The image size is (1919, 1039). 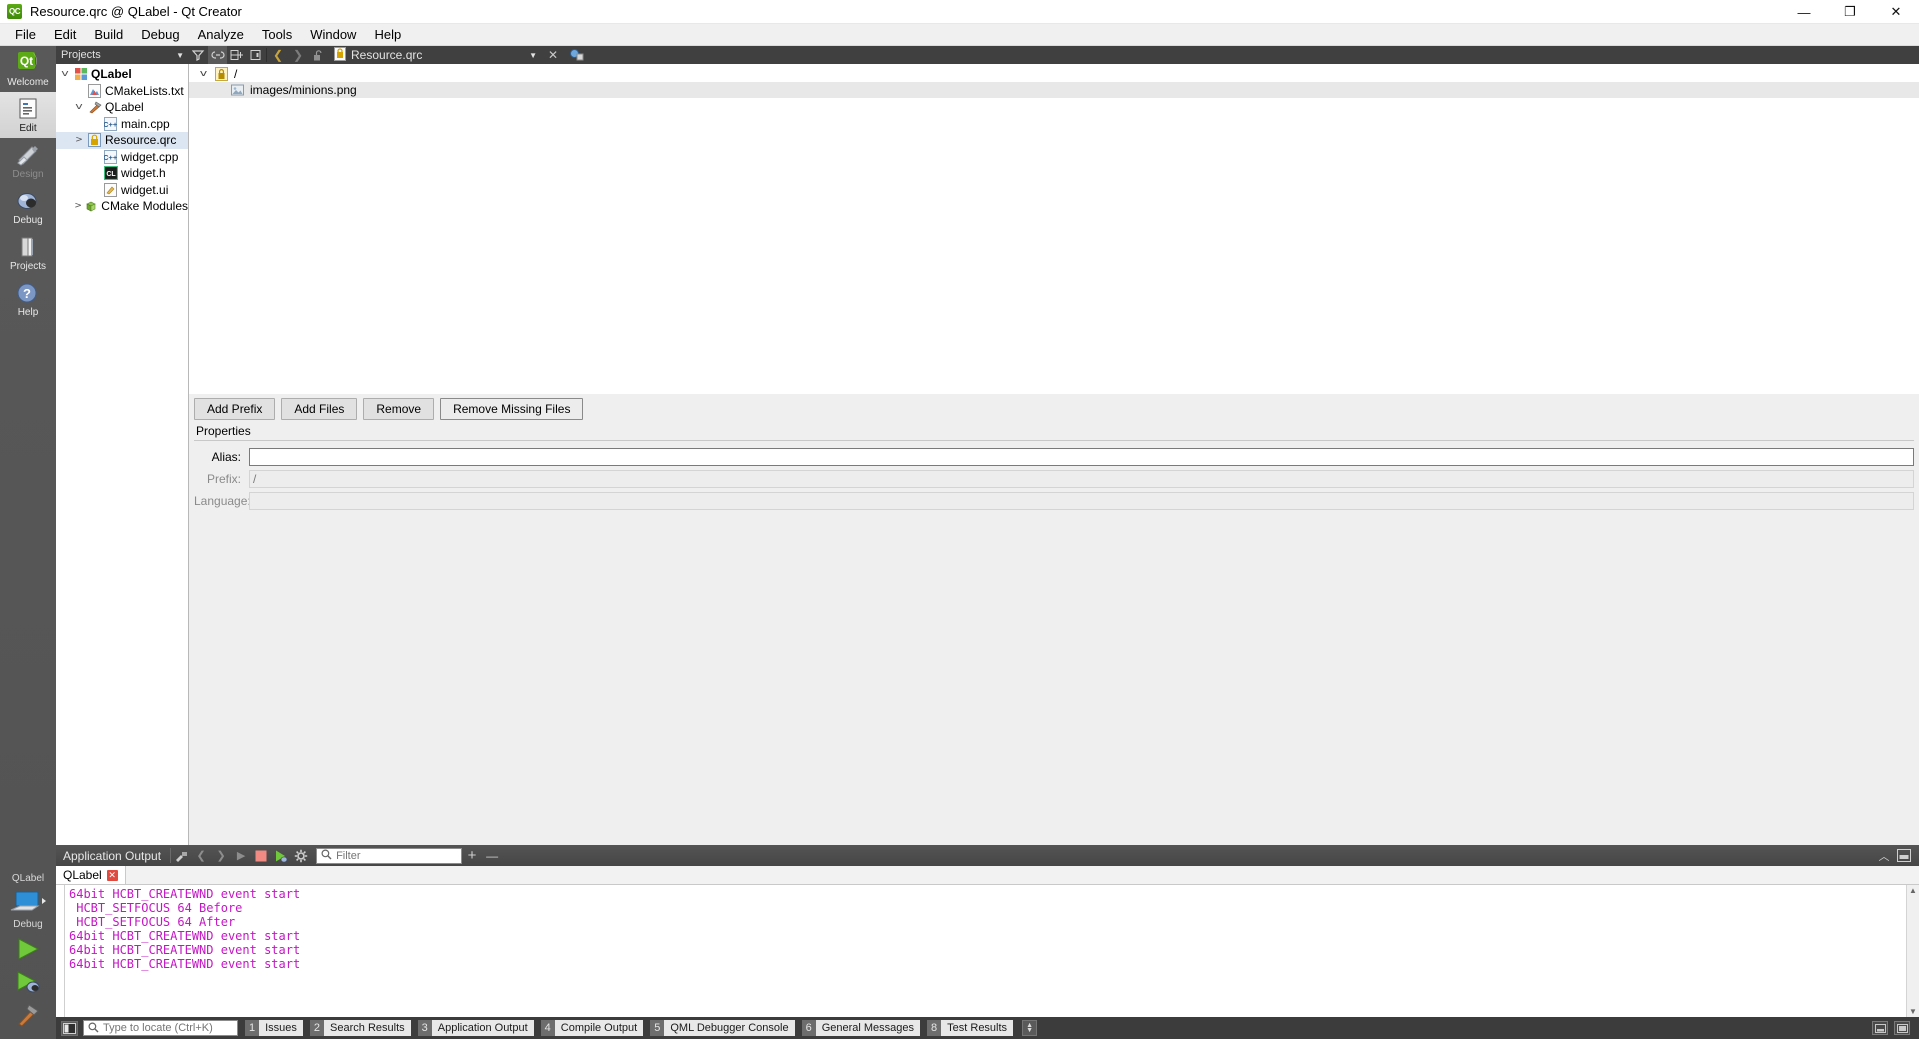 I want to click on language-input, so click(x=1081, y=501).